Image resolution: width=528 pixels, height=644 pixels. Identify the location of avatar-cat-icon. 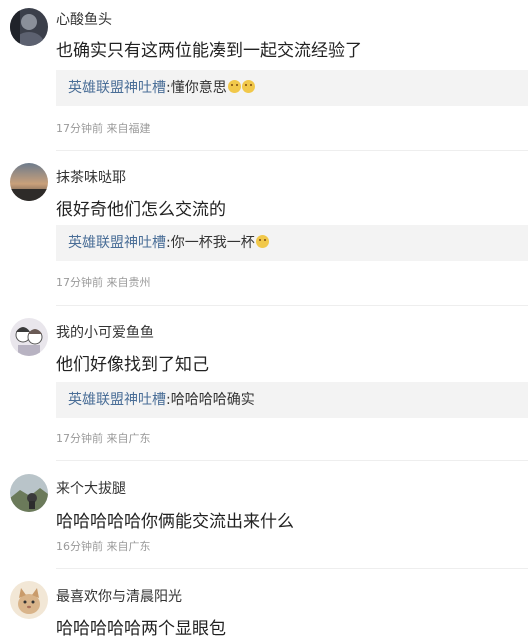
(29, 600).